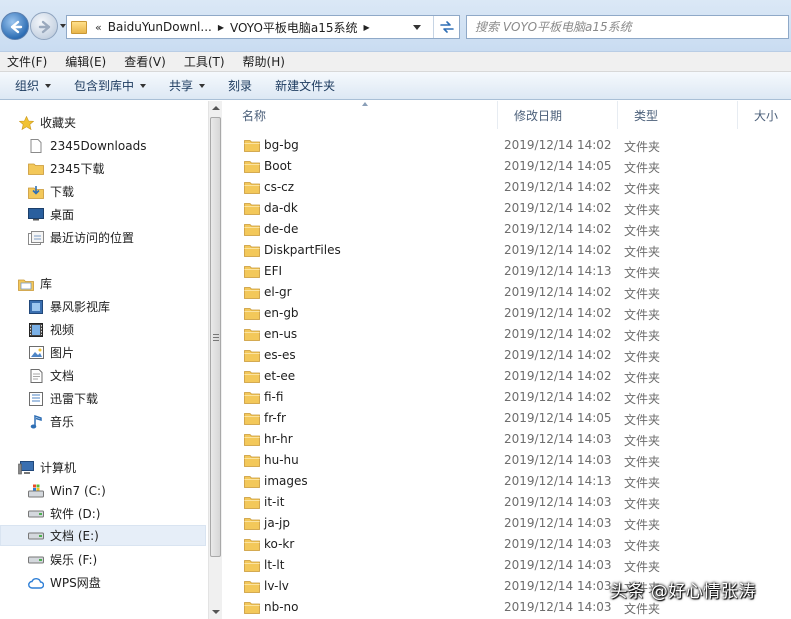 The height and width of the screenshot is (619, 791). I want to click on table-row: cs-cz 2019/12/14 14:02 文件夹, so click(508, 187).